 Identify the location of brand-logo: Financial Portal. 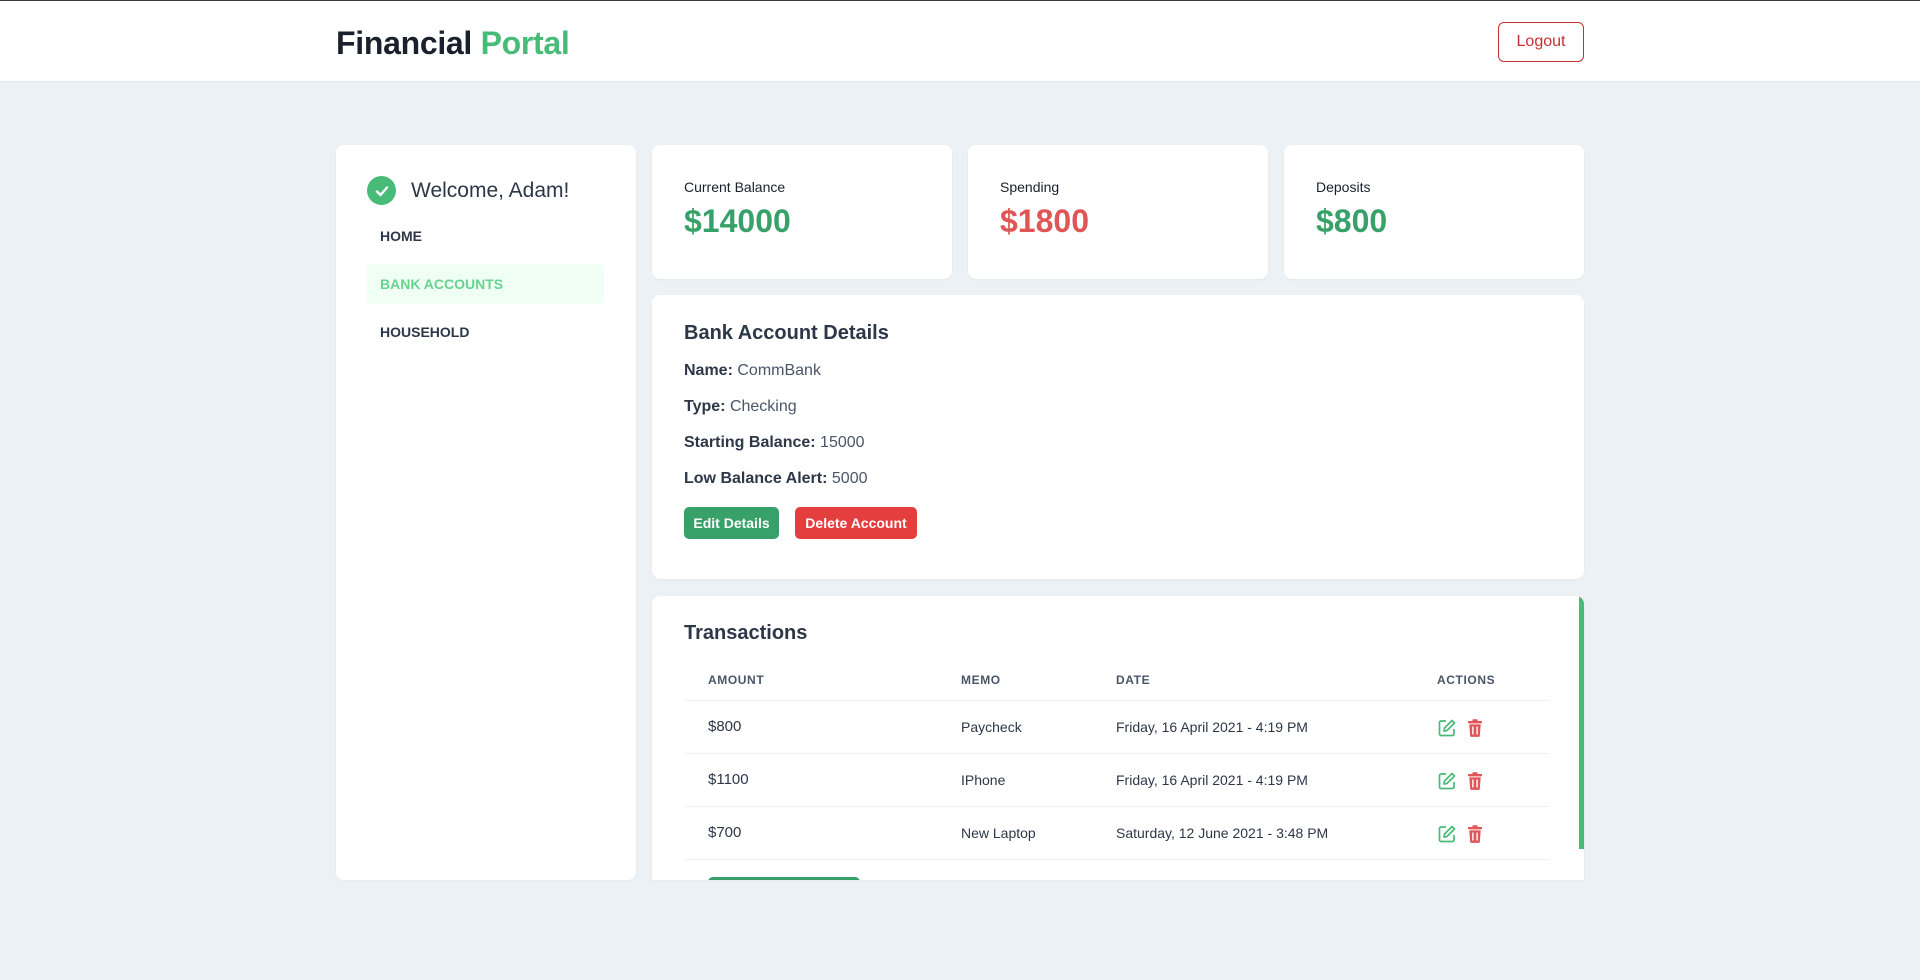
(453, 43).